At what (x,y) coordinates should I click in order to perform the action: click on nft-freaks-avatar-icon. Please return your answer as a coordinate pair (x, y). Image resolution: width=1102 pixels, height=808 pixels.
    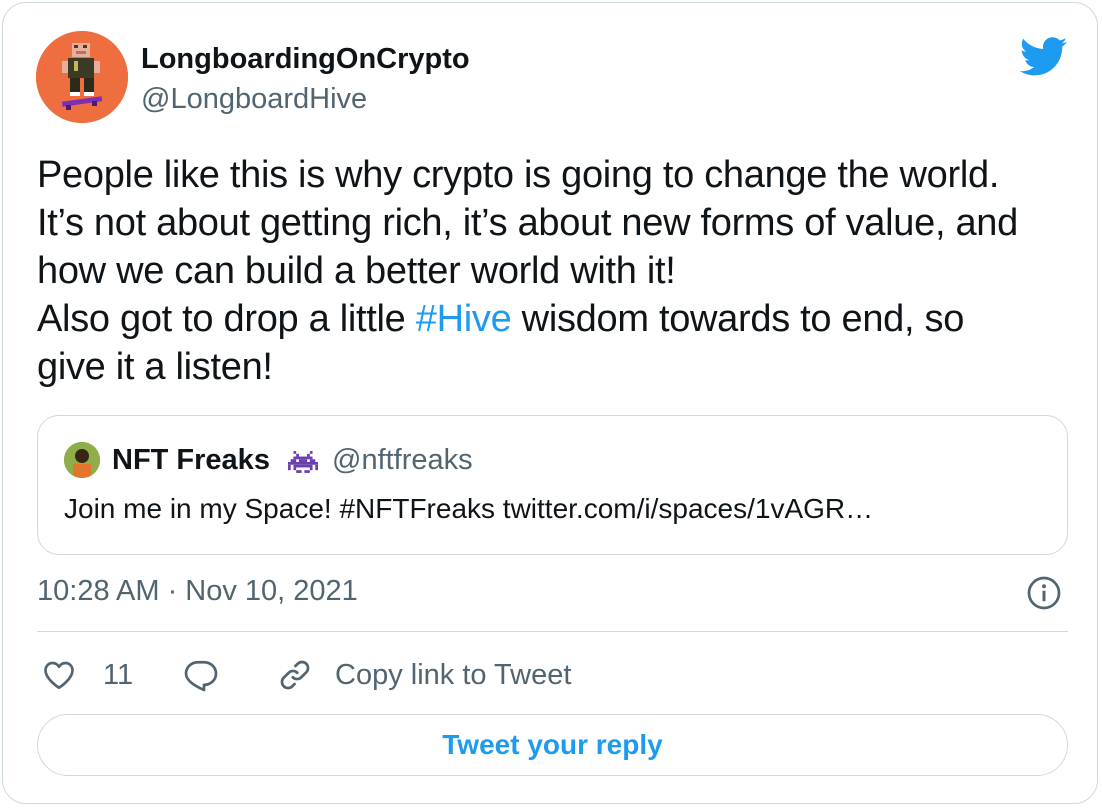
    Looking at the image, I should click on (82, 460).